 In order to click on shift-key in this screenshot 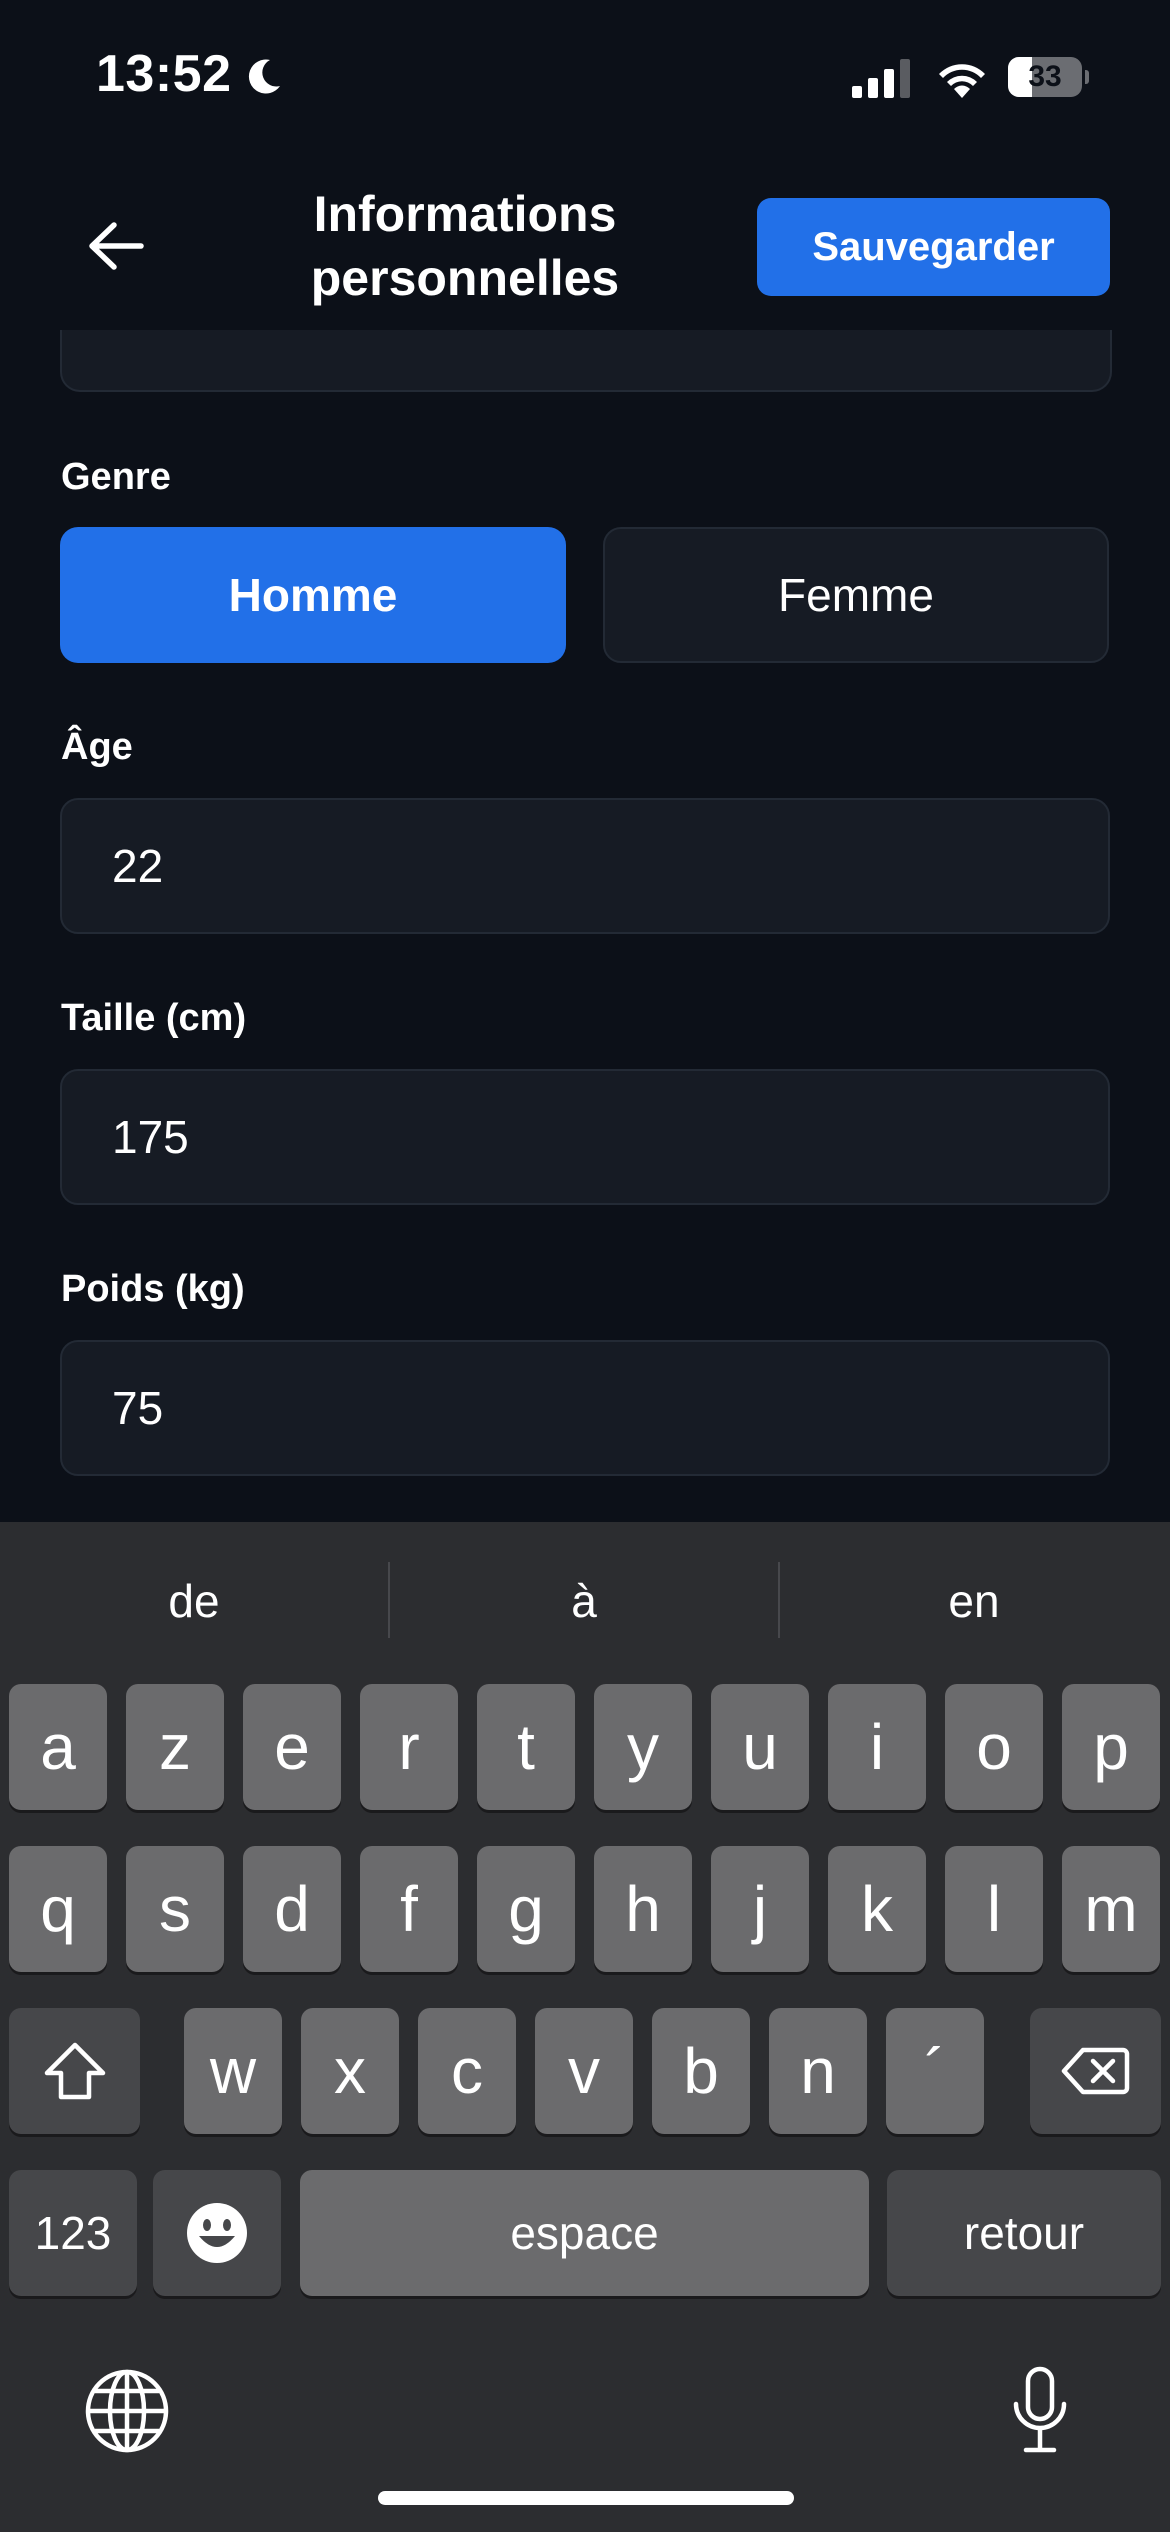, I will do `click(74, 2071)`.